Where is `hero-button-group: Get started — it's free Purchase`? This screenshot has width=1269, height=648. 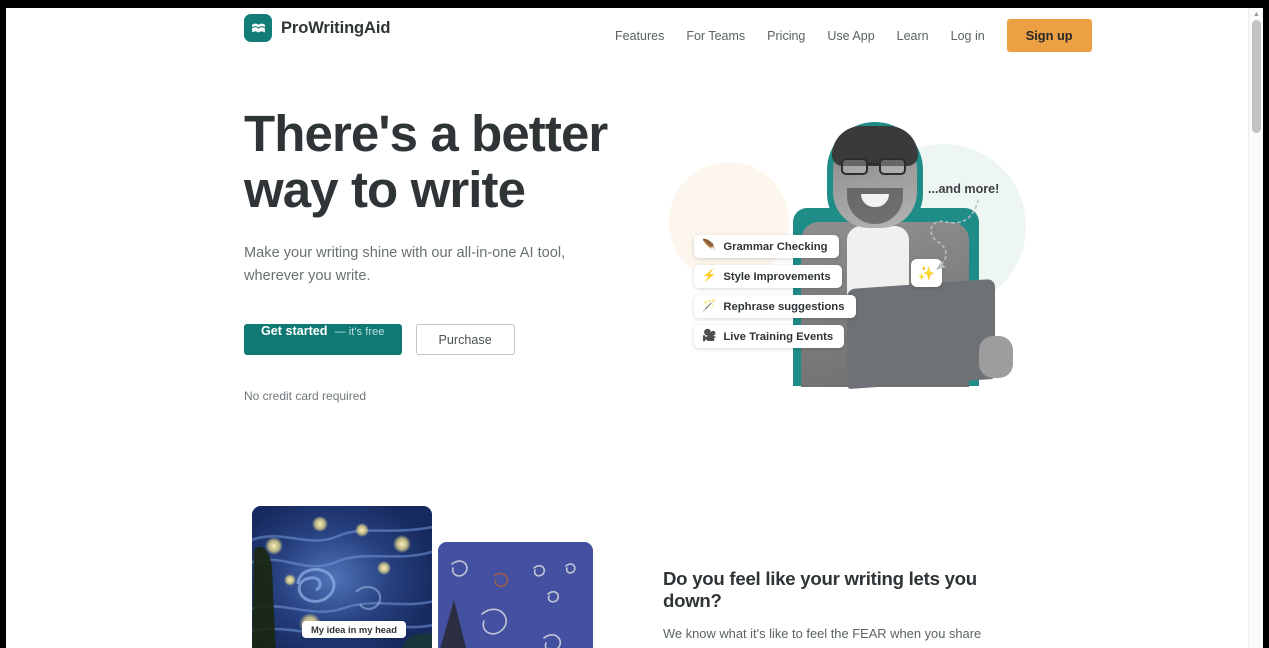
hero-button-group: Get started — it's free Purchase is located at coordinates (434, 339).